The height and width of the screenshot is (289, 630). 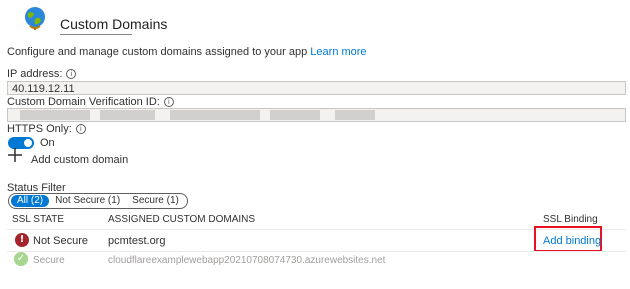 What do you see at coordinates (338, 52) in the screenshot?
I see `learn-more-link: Learn more` at bounding box center [338, 52].